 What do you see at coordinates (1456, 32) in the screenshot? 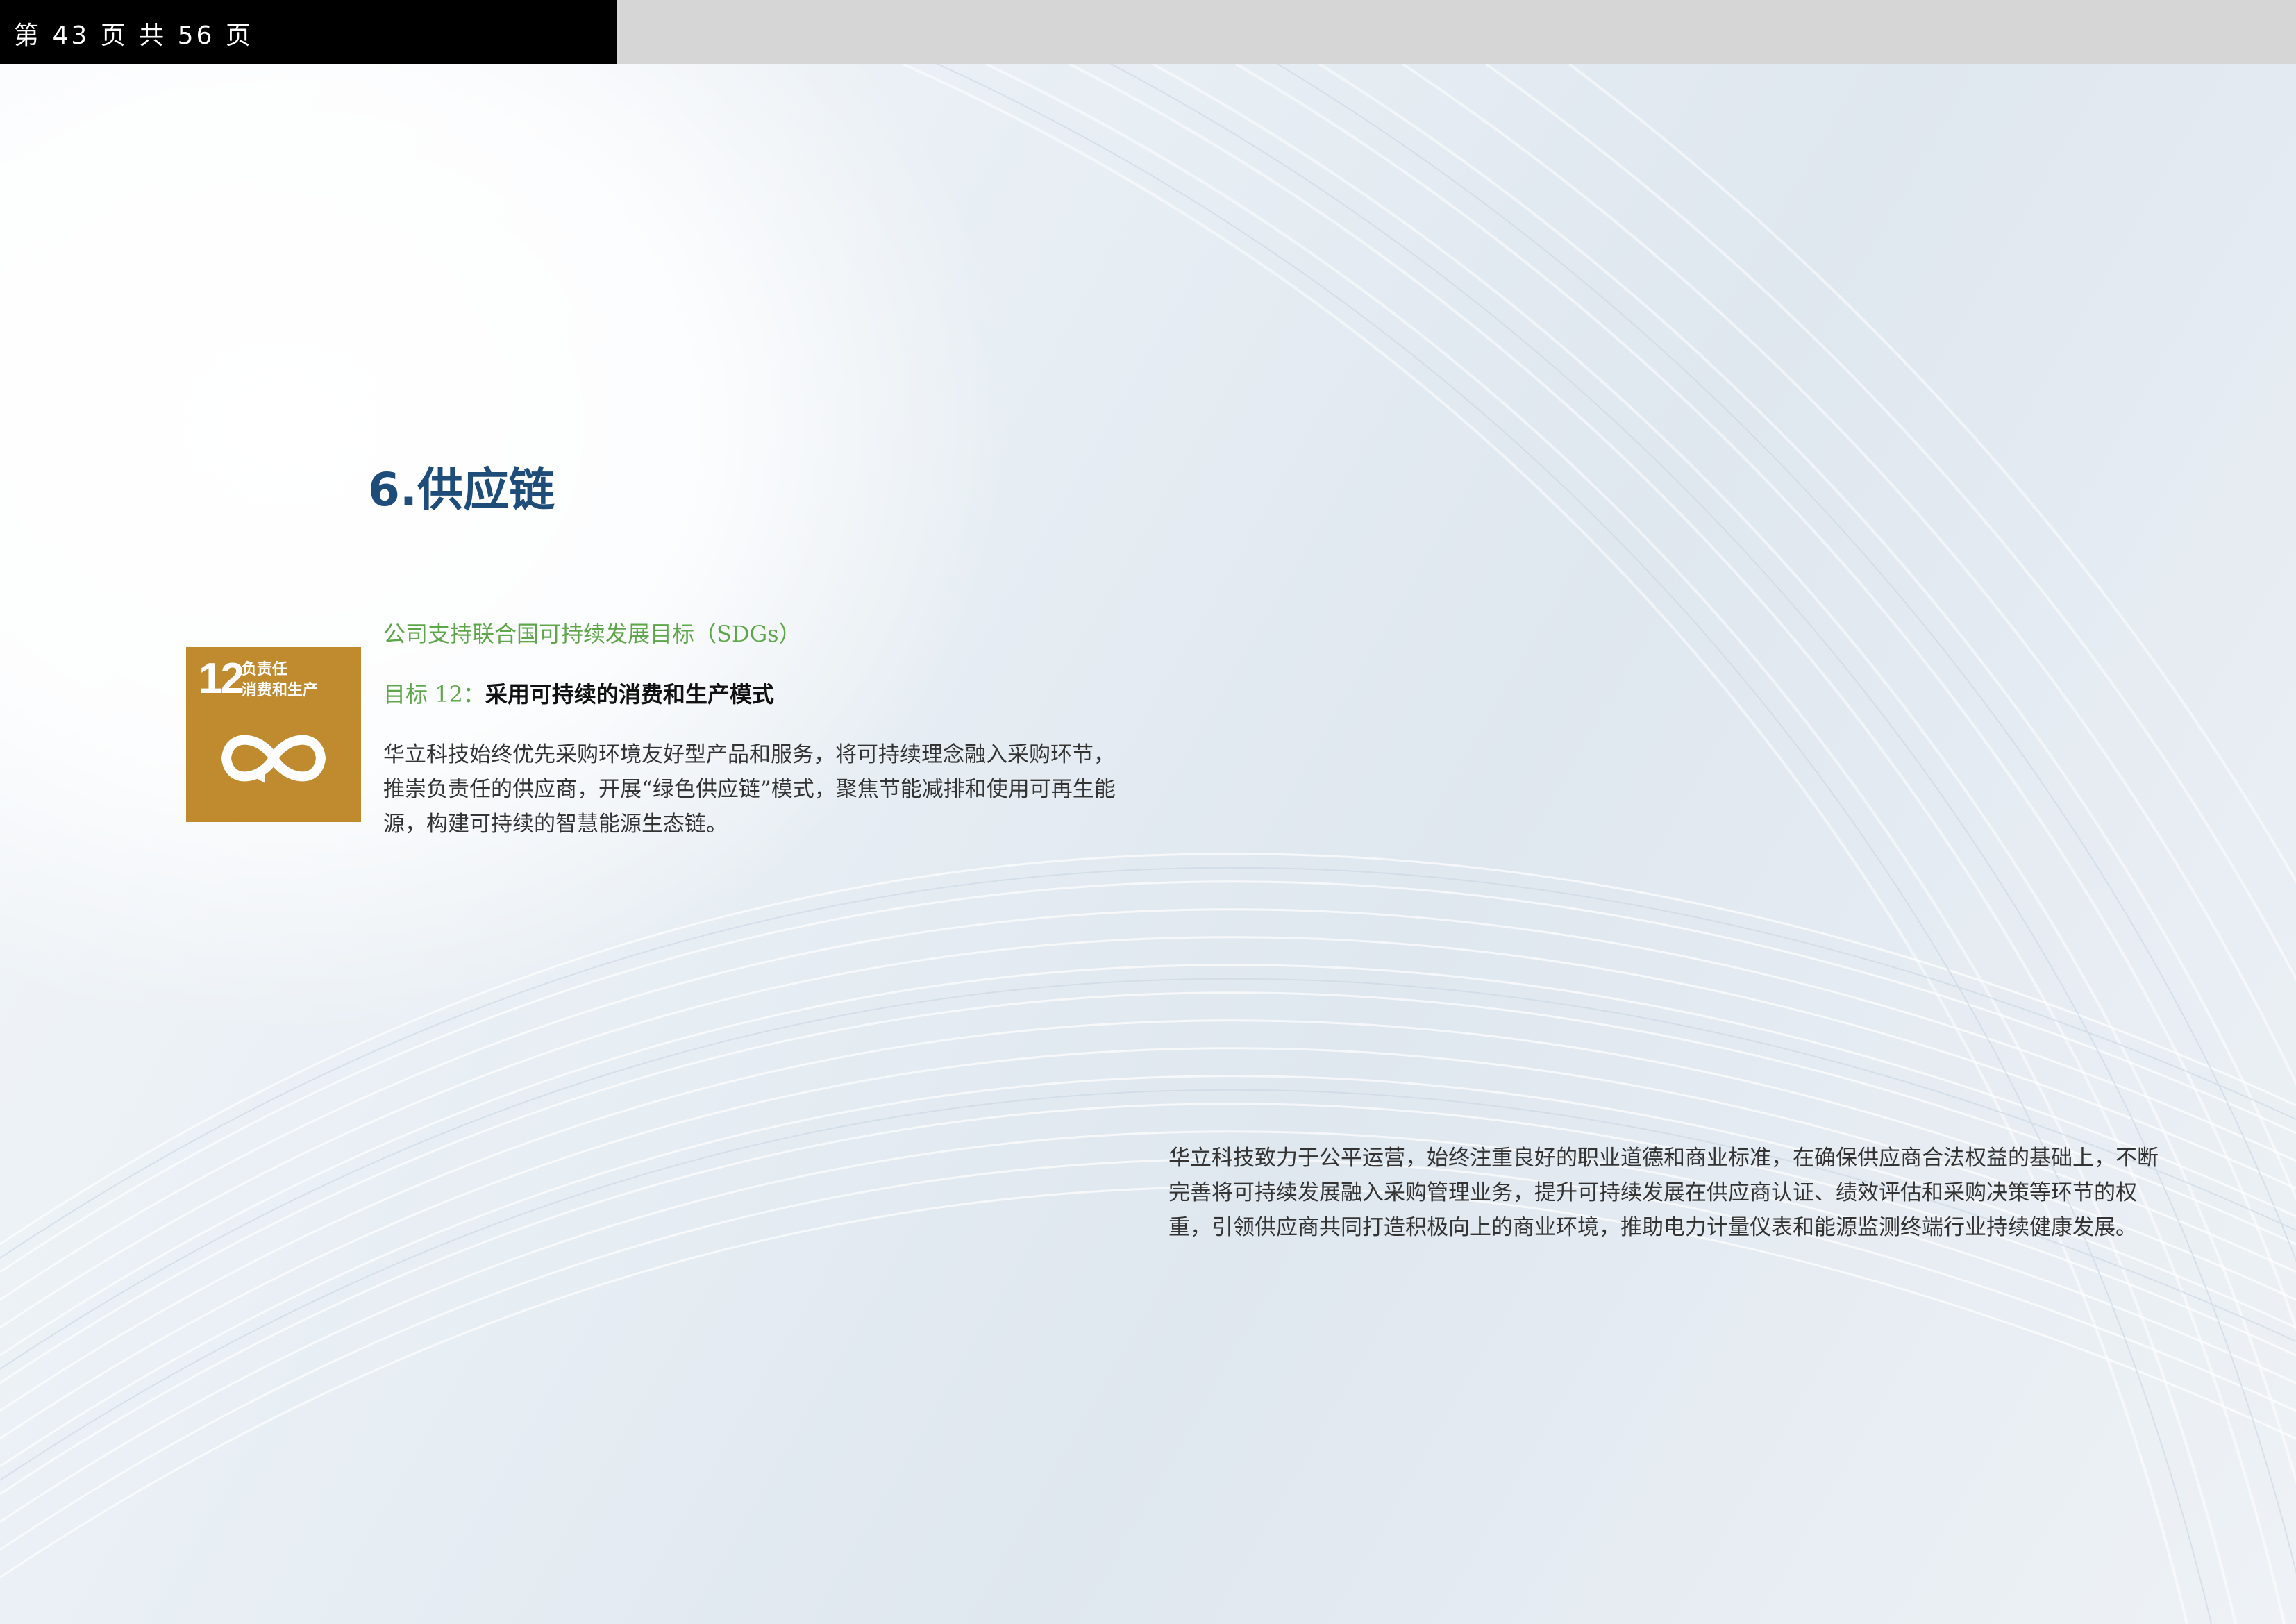
I see `header-bar-gray` at bounding box center [1456, 32].